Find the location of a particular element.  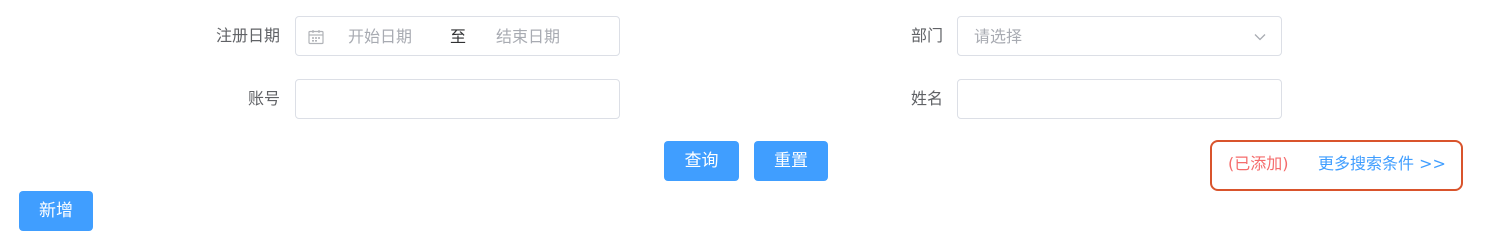

query-button: 查询 is located at coordinates (701, 161).